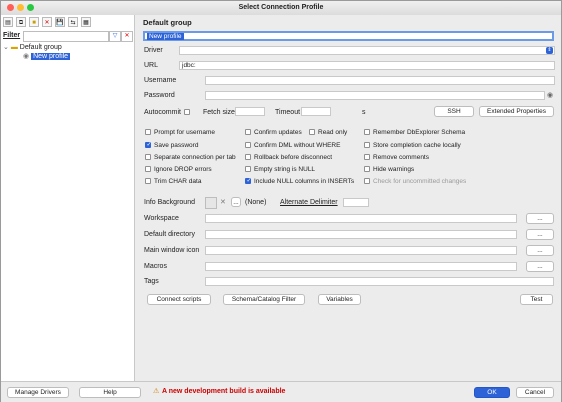 The height and width of the screenshot is (402, 562). What do you see at coordinates (162, 112) in the screenshot?
I see `autocommit-label: Autocommit` at bounding box center [162, 112].